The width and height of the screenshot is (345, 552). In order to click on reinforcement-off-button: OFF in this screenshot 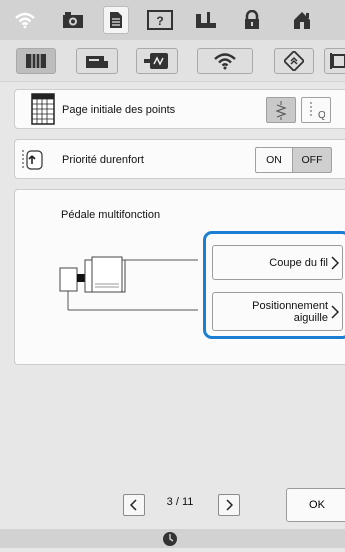, I will do `click(312, 160)`.